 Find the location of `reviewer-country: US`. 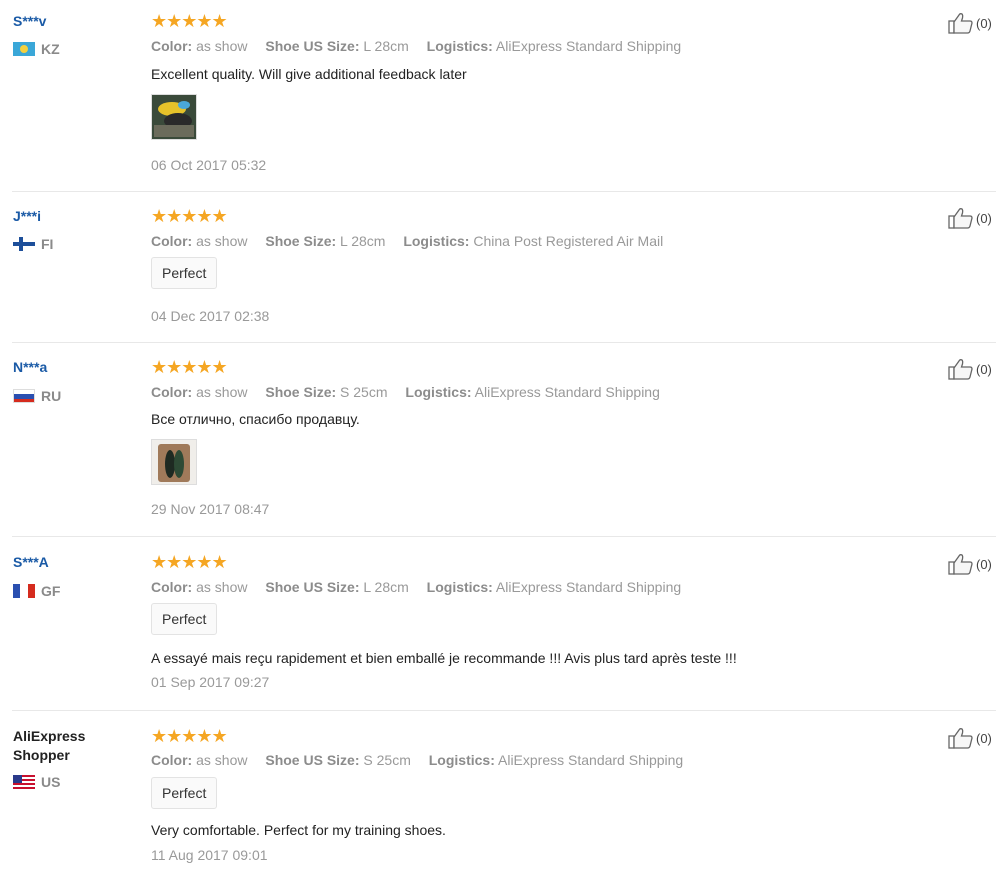

reviewer-country: US is located at coordinates (36, 782).